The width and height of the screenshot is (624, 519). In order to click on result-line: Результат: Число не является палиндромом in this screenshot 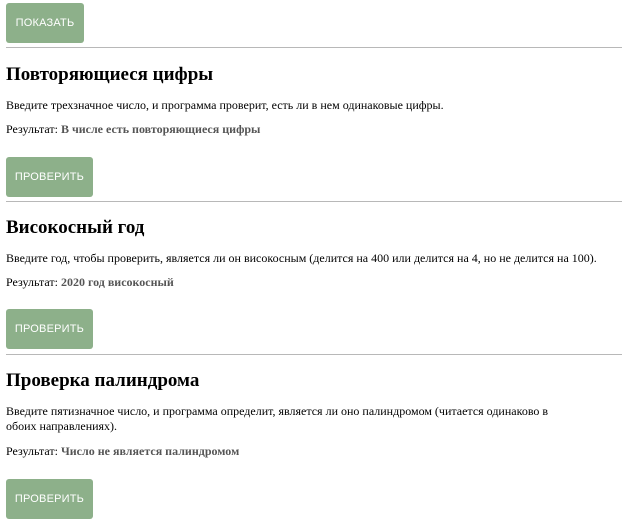, I will do `click(314, 451)`.